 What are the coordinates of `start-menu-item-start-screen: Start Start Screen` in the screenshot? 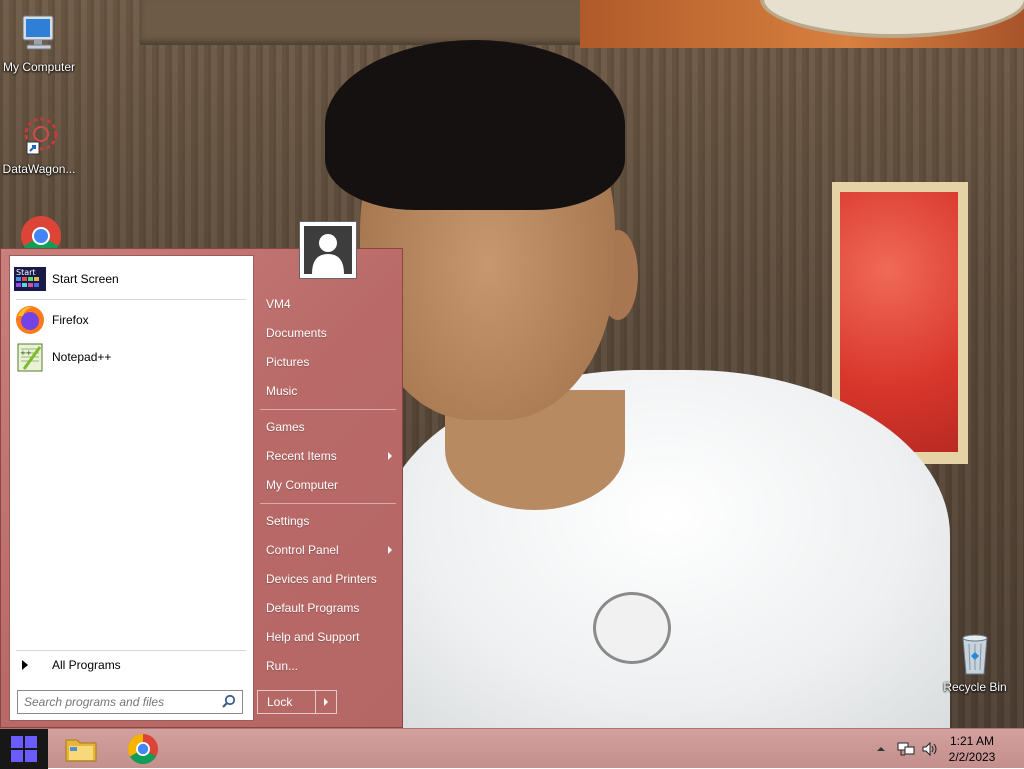 It's located at (131, 279).